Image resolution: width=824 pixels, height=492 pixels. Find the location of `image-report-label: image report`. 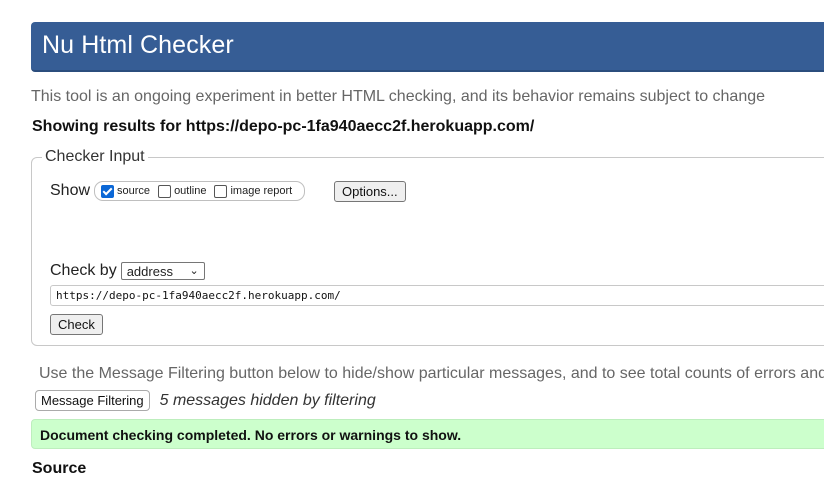

image-report-label: image report is located at coordinates (261, 191).